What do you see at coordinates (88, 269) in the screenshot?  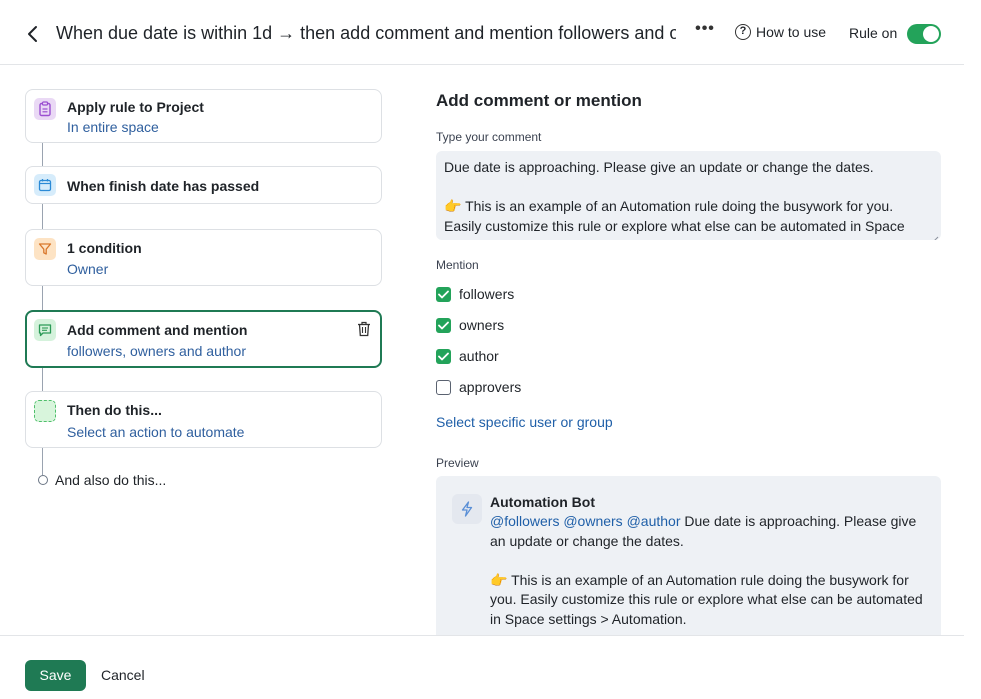 I see `card-subtitle: Owner` at bounding box center [88, 269].